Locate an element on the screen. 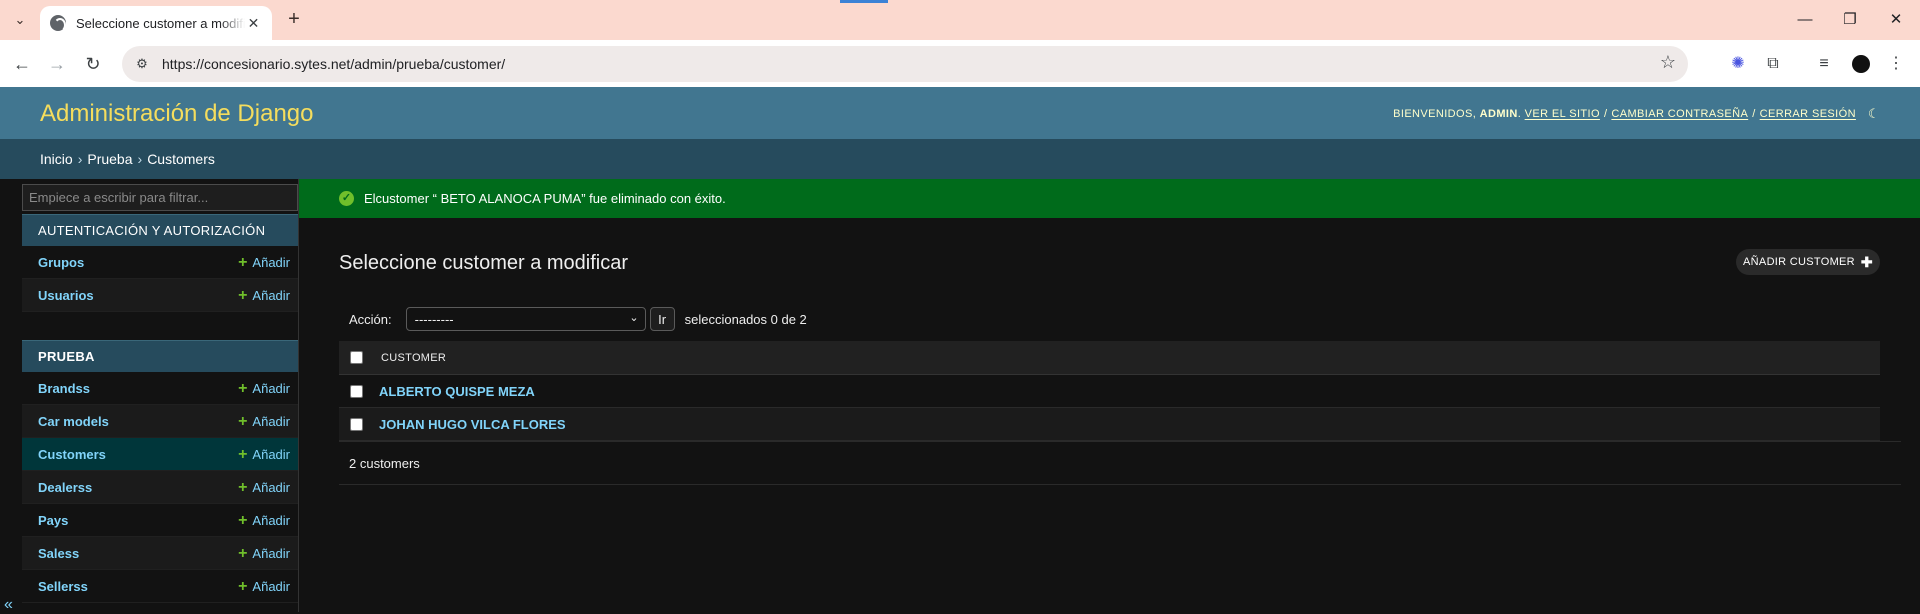 The height and width of the screenshot is (614, 1920). table-row: ALBERTO QUISPE MEZA is located at coordinates (1109, 391).